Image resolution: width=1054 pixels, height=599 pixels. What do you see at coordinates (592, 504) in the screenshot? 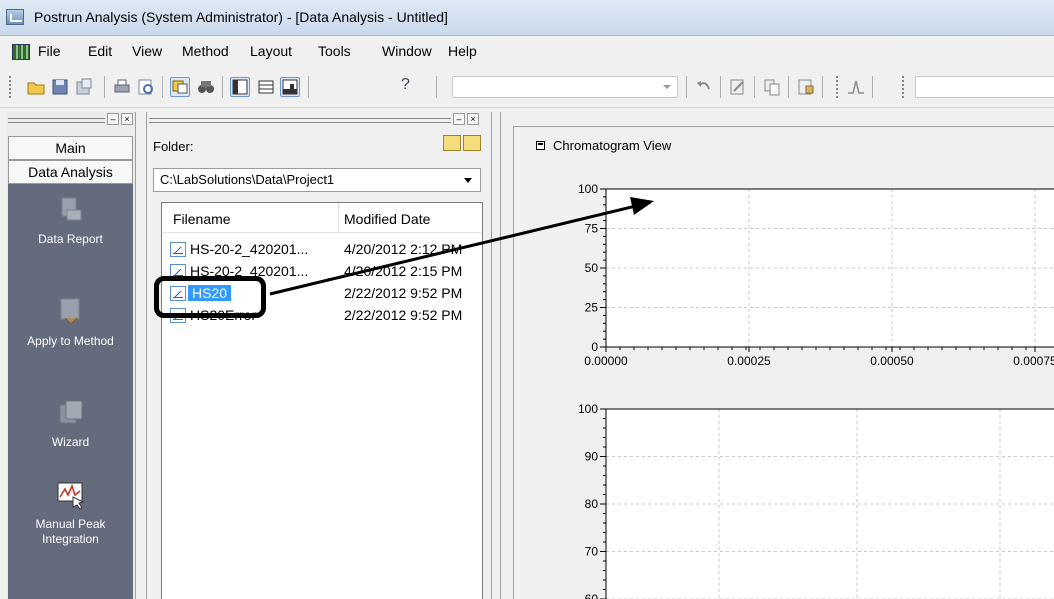
I see `y-tick-label: 80` at bounding box center [592, 504].